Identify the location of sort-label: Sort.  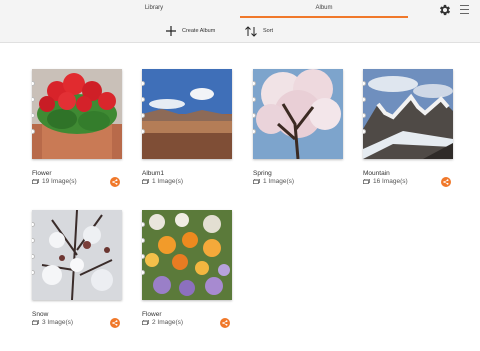
(268, 31).